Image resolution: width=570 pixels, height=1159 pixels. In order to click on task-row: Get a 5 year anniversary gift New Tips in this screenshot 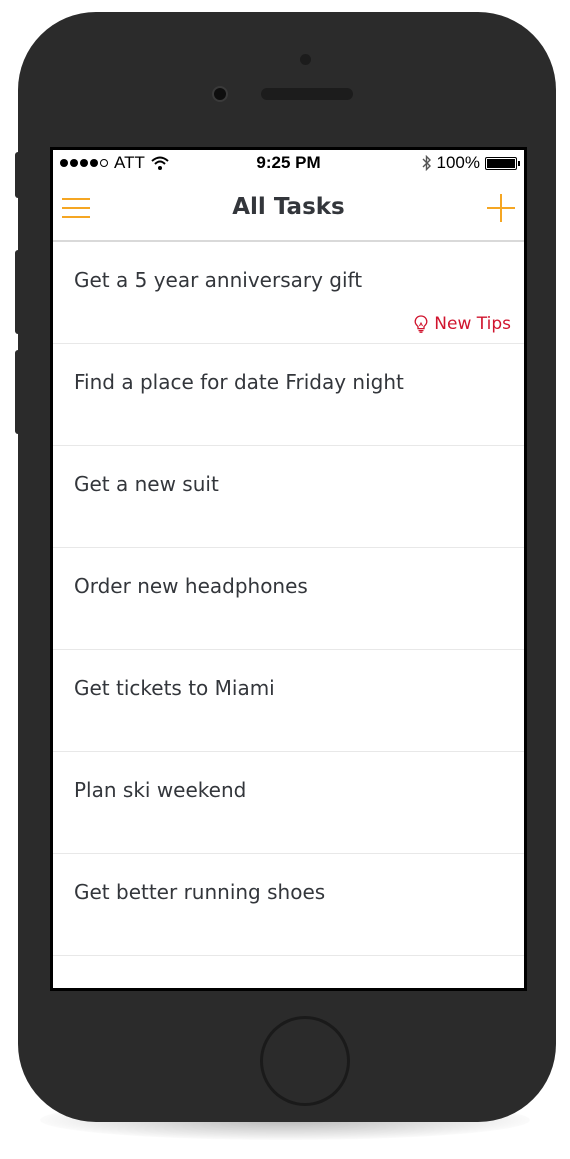, I will do `click(288, 293)`.